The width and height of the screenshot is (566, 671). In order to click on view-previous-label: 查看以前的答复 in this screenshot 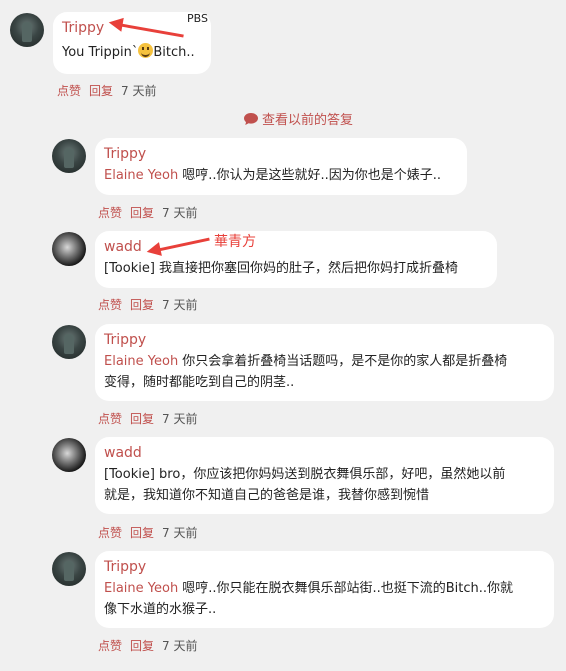, I will do `click(308, 120)`.